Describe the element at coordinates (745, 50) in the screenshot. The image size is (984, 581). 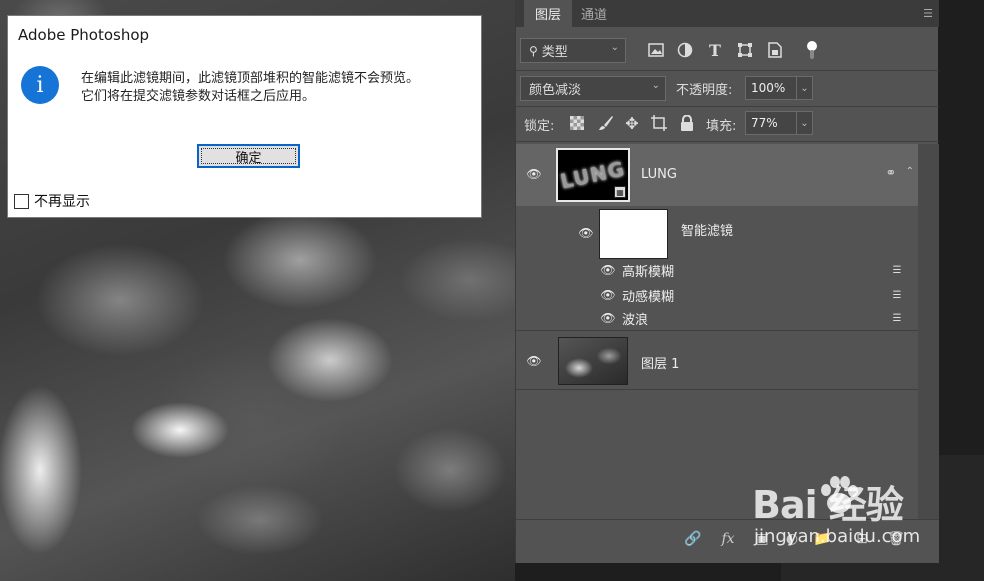
I see `shape-filter-icon` at that location.